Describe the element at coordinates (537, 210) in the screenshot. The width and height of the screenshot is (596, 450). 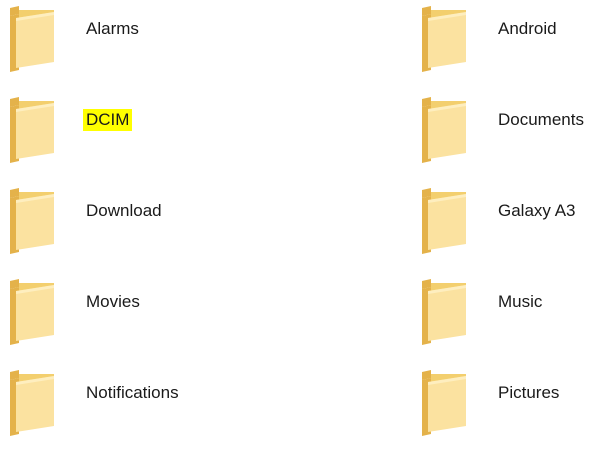
I see `folder-label: Galaxy A3` at that location.